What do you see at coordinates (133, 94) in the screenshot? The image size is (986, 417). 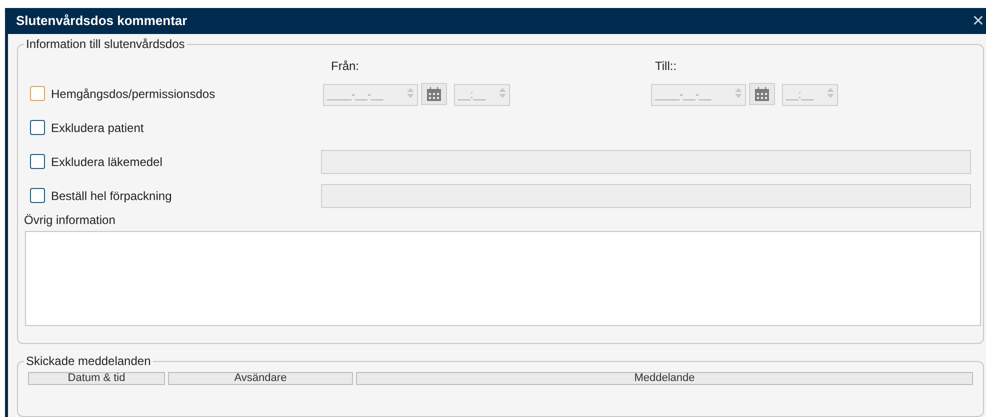 I see `checkbox-label: Hemgångsdos/permissionsdos` at bounding box center [133, 94].